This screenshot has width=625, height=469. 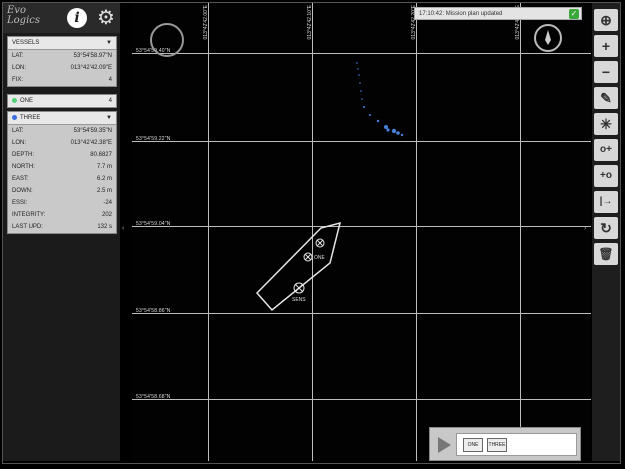 I want to click on info-row: LON: 013°42'42.09"E, so click(x=62, y=68).